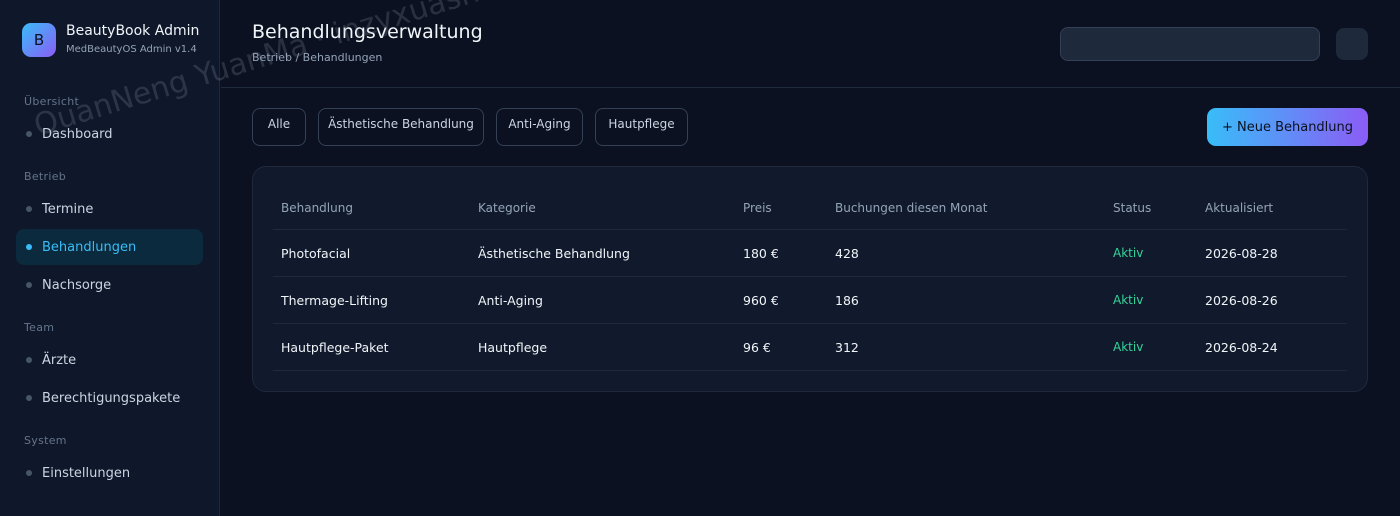 The image size is (1400, 516). Describe the element at coordinates (761, 253) in the screenshot. I see `treatment-price: 180 €` at that location.